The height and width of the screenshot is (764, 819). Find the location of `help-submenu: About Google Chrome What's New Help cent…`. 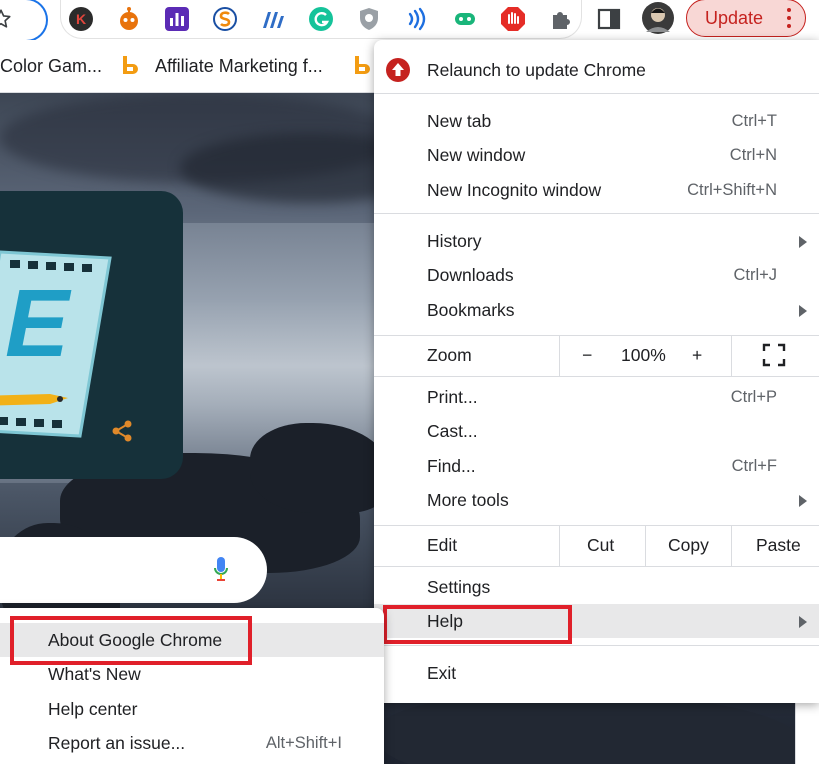

help-submenu: About Google Chrome What's New Help cent… is located at coordinates (192, 686).